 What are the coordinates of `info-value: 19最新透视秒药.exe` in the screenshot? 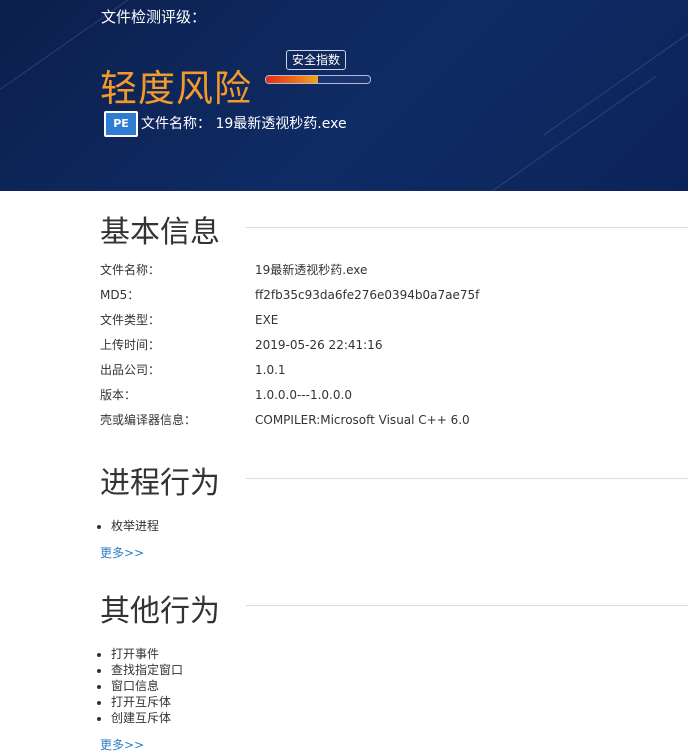 It's located at (311, 270).